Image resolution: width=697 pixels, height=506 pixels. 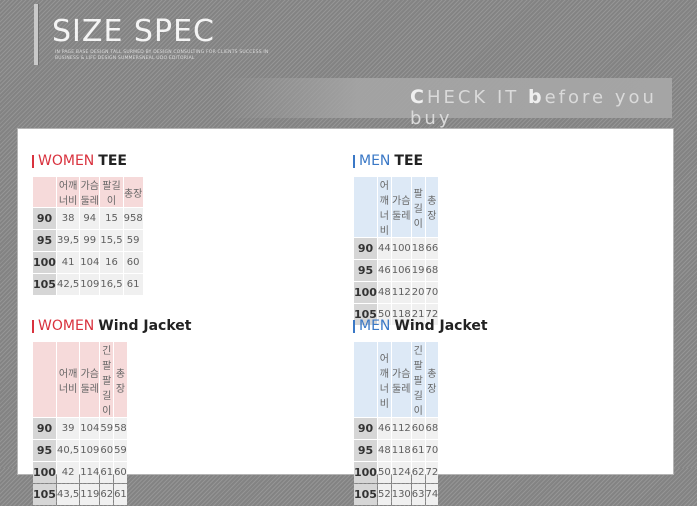 I want to click on value-cell: 15,5, so click(x=111, y=240).